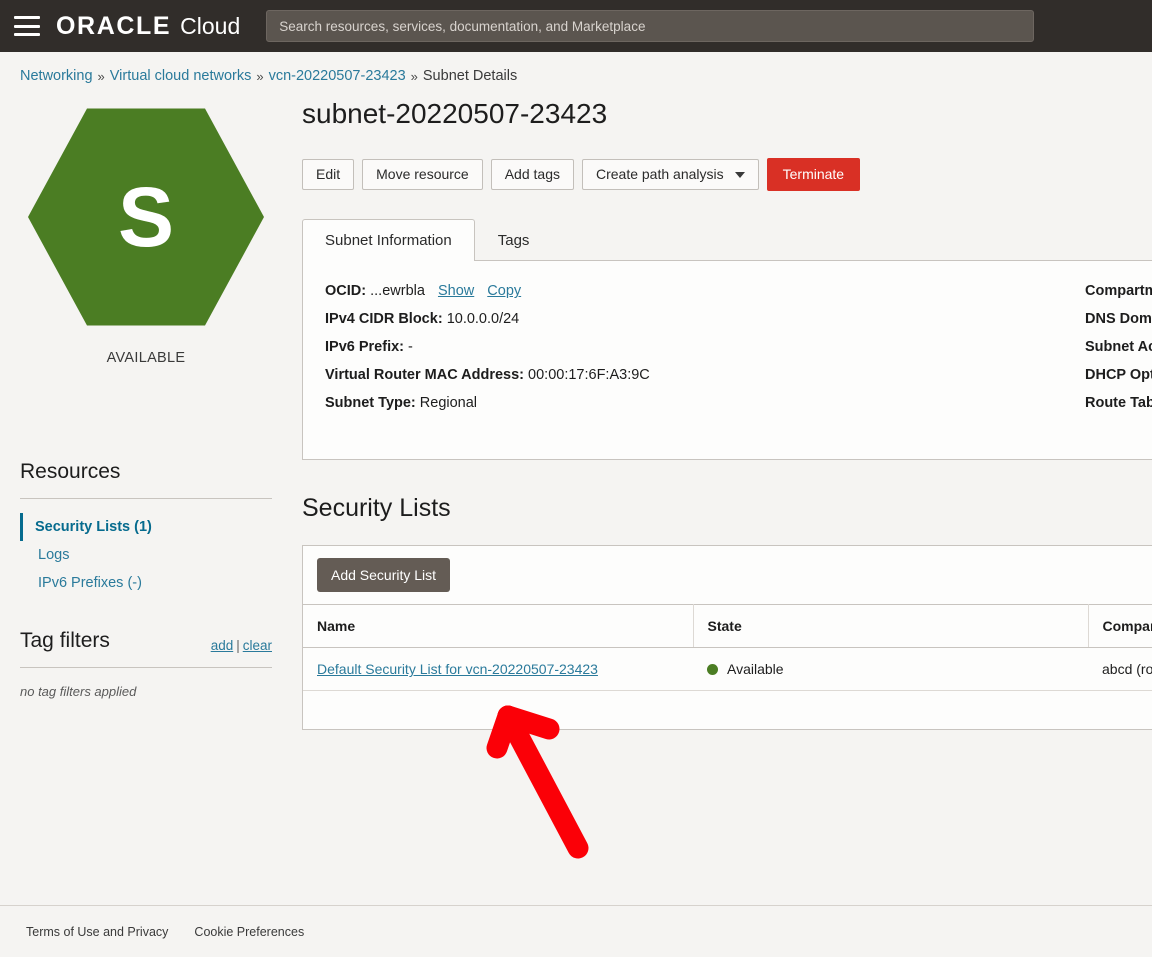 The image size is (1152, 957). I want to click on column-header-name: Name, so click(498, 626).